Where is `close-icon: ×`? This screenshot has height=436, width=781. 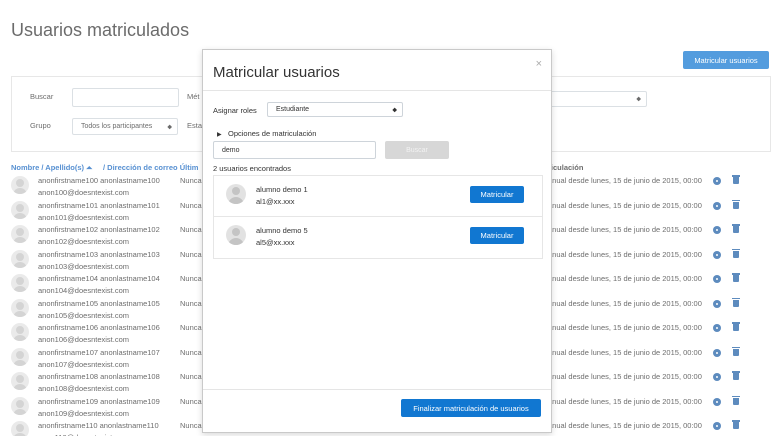
close-icon: × is located at coordinates (539, 64).